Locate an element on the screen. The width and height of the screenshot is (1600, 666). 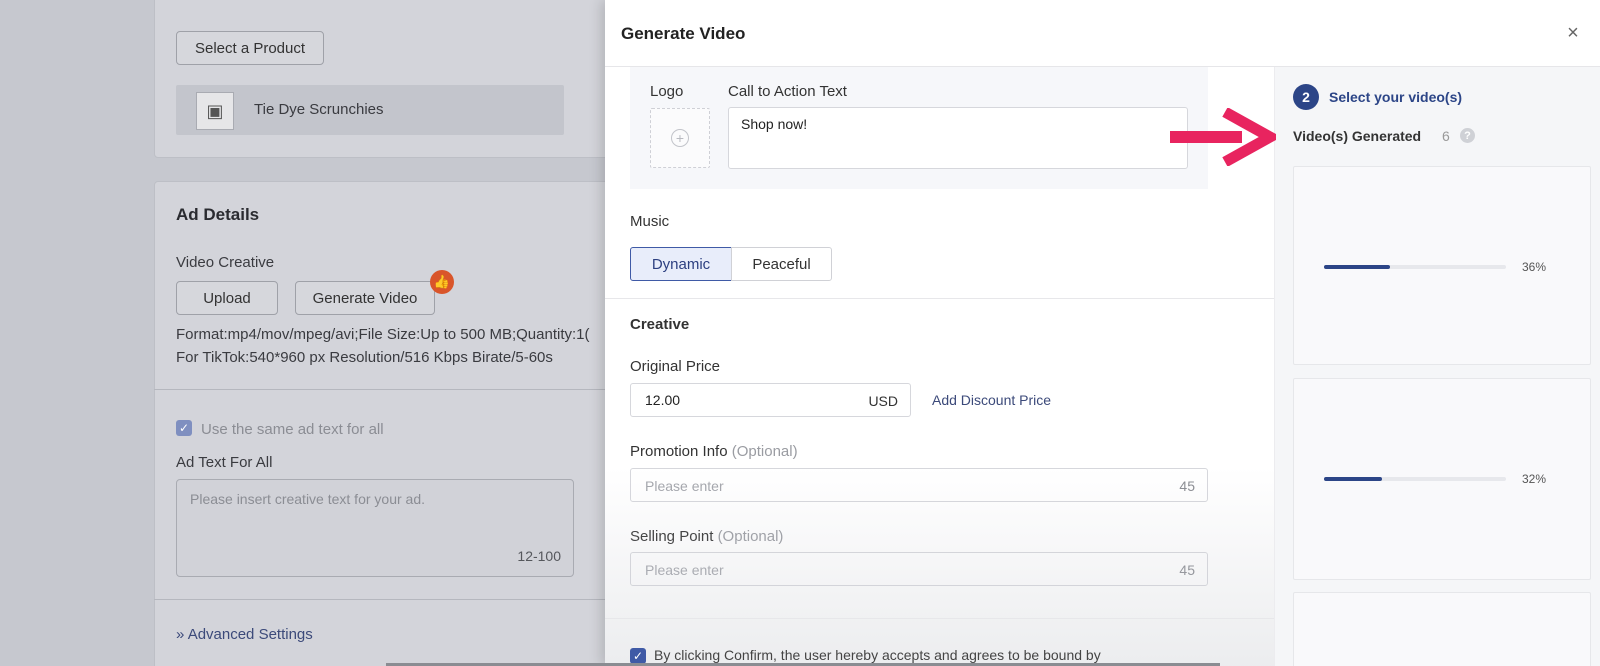
logo-upload: + is located at coordinates (680, 138).